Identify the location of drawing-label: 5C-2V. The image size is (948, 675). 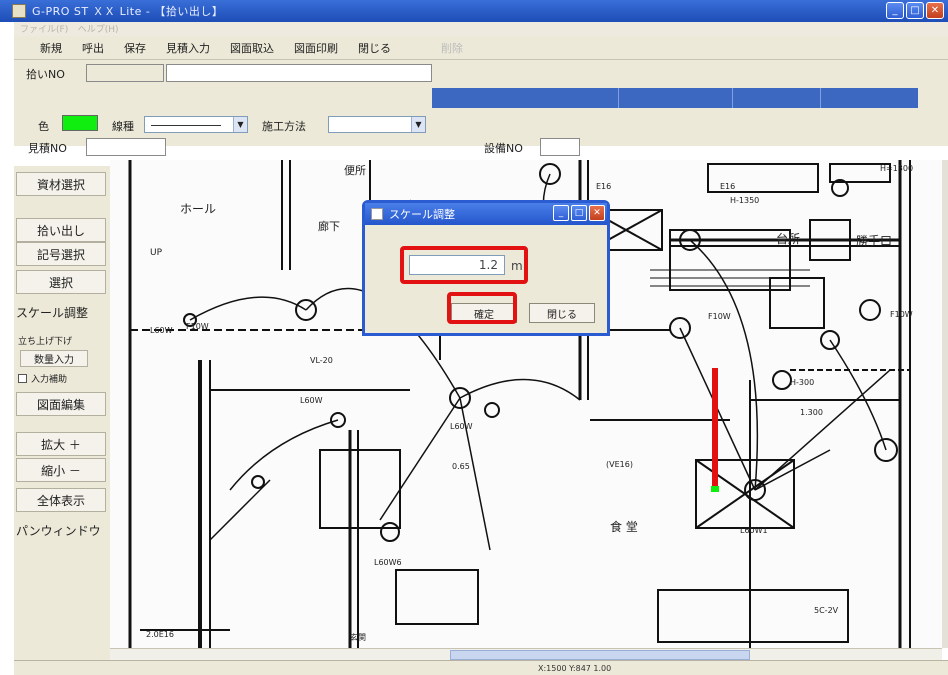
(826, 610).